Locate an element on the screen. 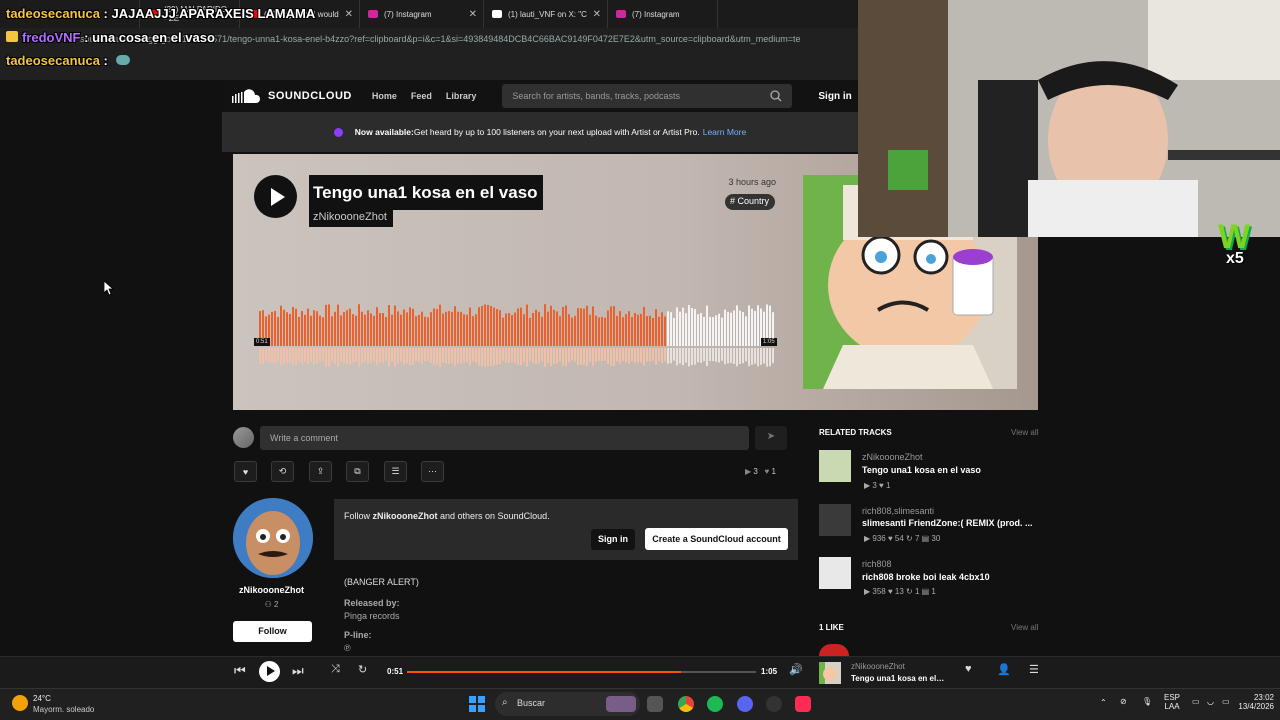 The width and height of the screenshot is (1280, 720). obs-icon is located at coordinates (774, 704).